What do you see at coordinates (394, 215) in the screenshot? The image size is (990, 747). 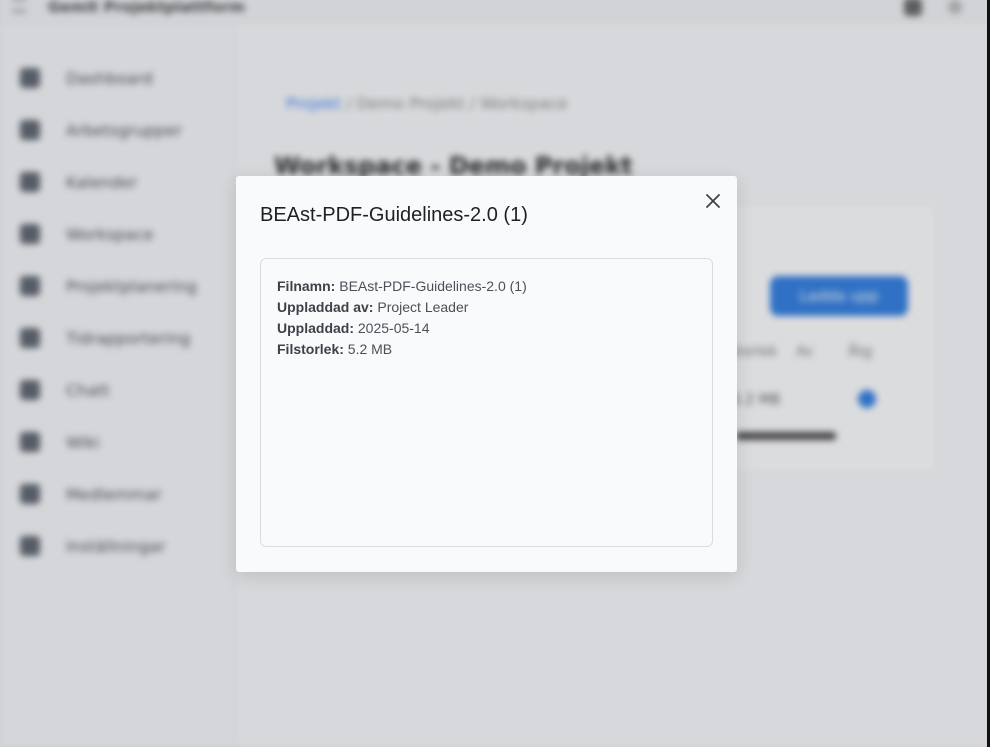 I see `dialog-title: BEAst-PDF-Guidelines-2.0 (1)` at bounding box center [394, 215].